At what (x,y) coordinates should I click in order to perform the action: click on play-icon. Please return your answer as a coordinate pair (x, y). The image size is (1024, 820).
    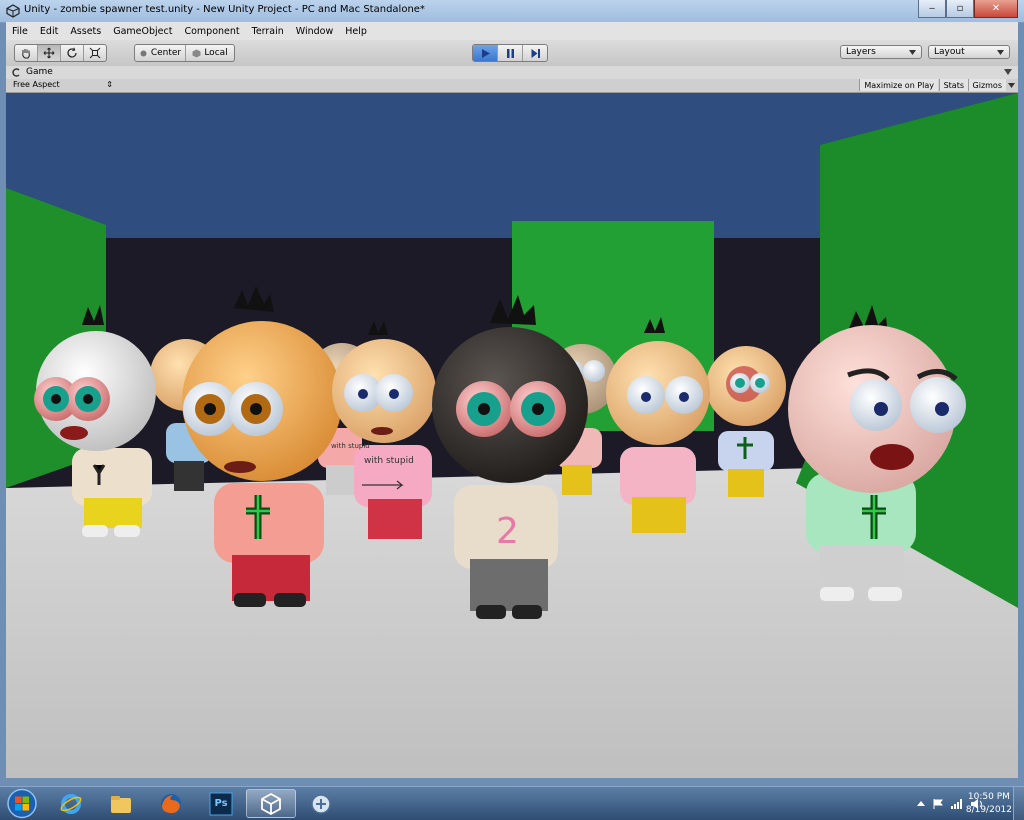
    Looking at the image, I should click on (485, 53).